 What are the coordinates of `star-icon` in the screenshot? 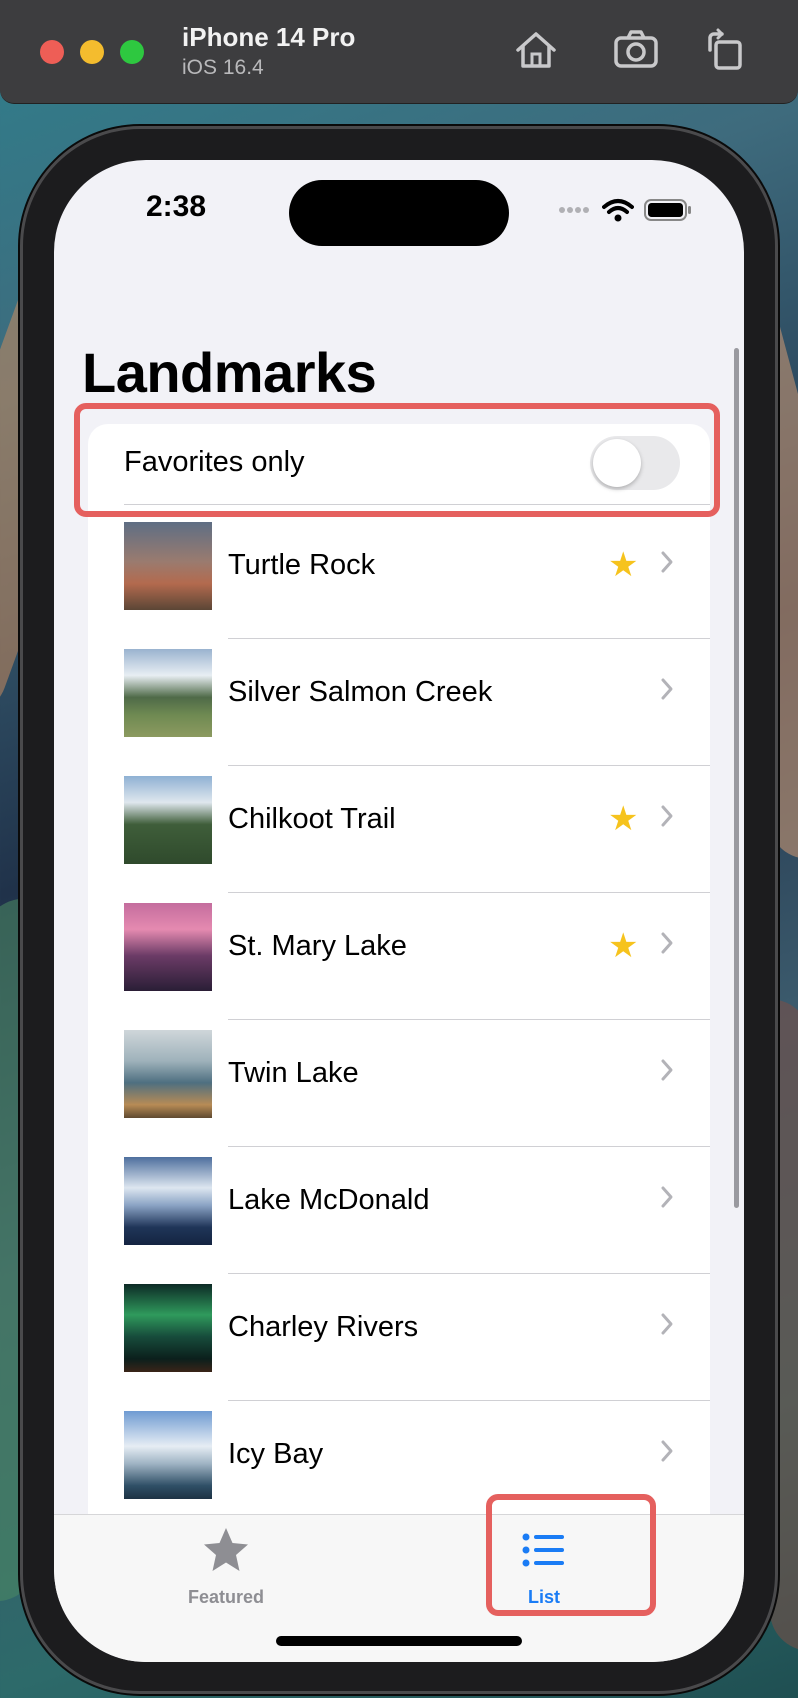 It's located at (226, 1549).